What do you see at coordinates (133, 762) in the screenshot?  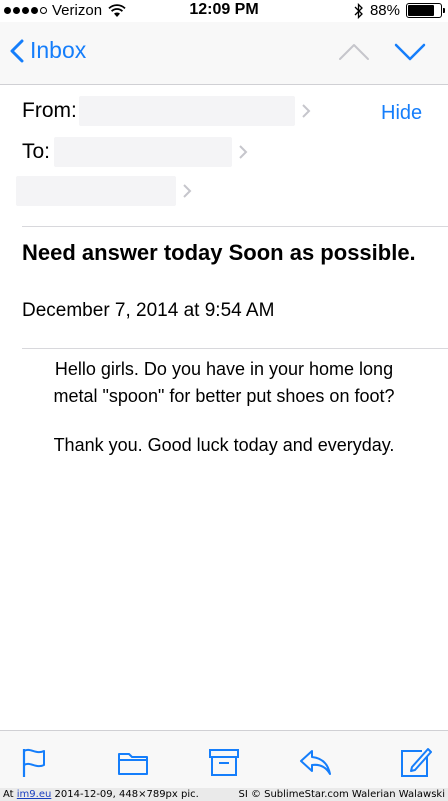 I see `folder-icon` at bounding box center [133, 762].